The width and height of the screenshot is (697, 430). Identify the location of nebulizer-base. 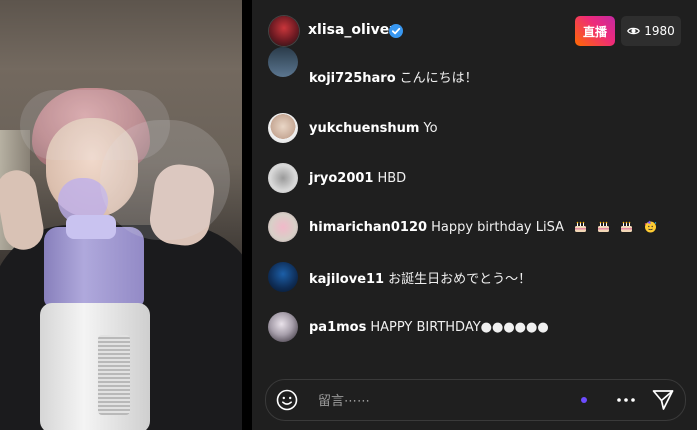
(95, 366).